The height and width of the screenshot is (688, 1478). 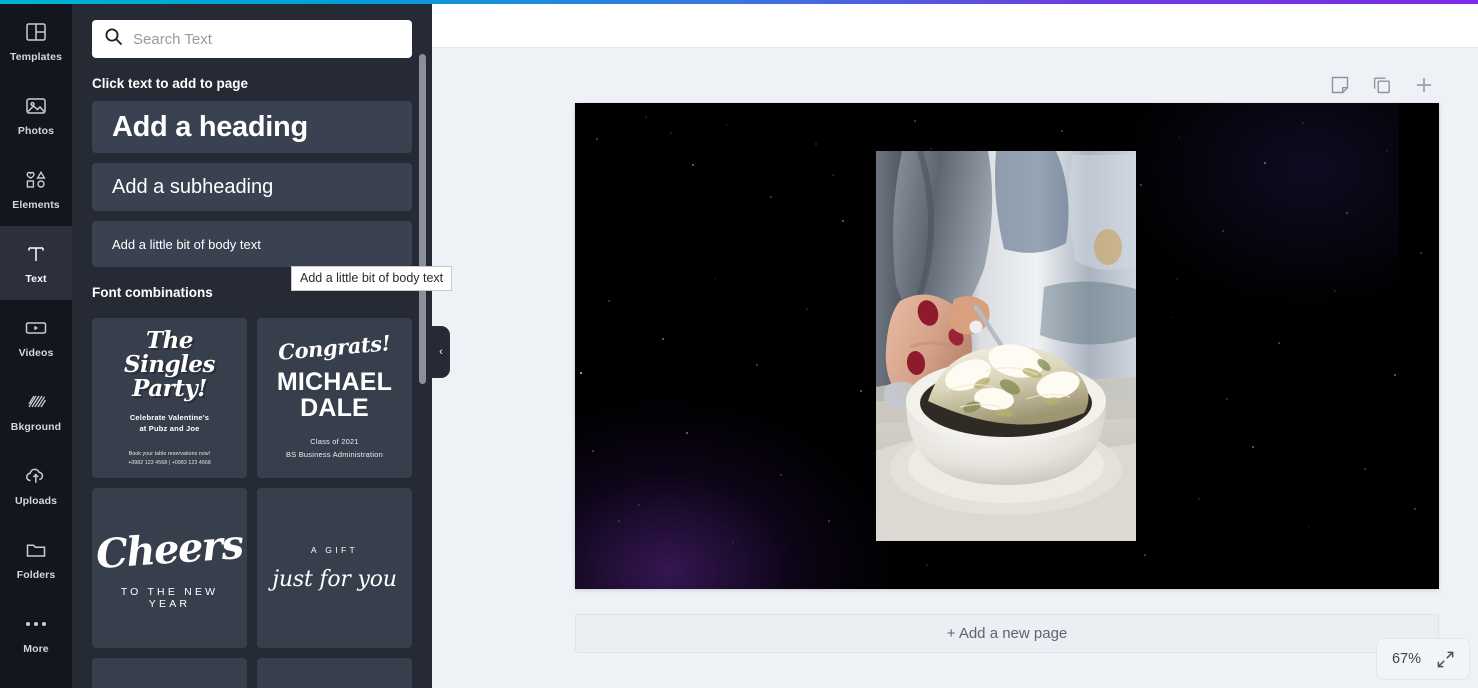 I want to click on more-dots-icon, so click(x=36, y=624).